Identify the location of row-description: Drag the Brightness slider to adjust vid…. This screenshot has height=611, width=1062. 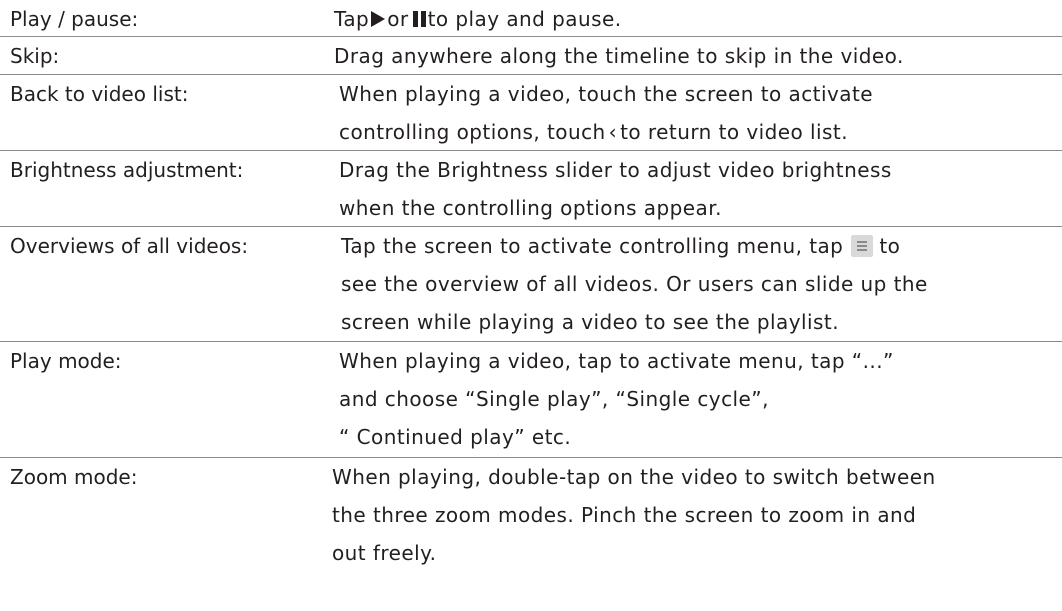
(615, 189).